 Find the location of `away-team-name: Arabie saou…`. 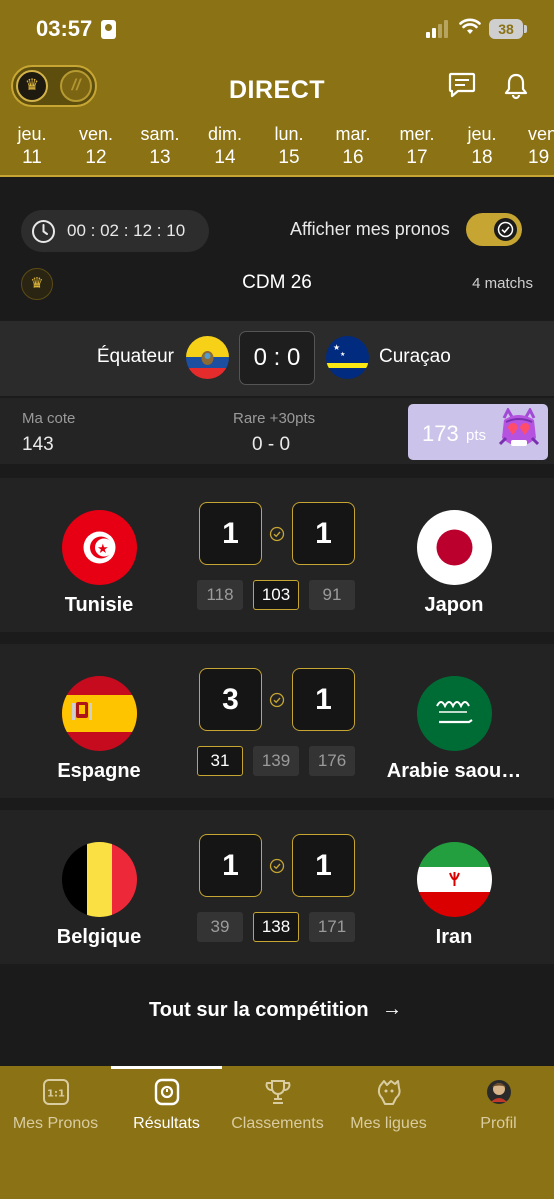

away-team-name: Arabie saou… is located at coordinates (454, 771).